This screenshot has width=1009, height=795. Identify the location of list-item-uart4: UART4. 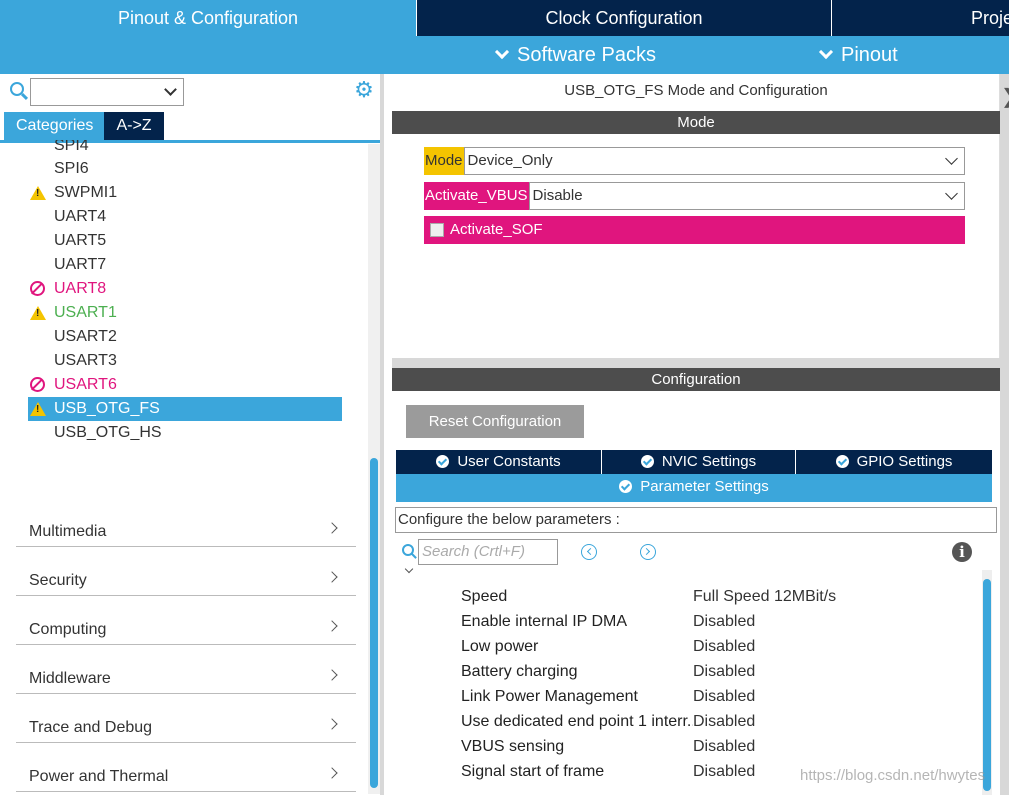
(188, 217).